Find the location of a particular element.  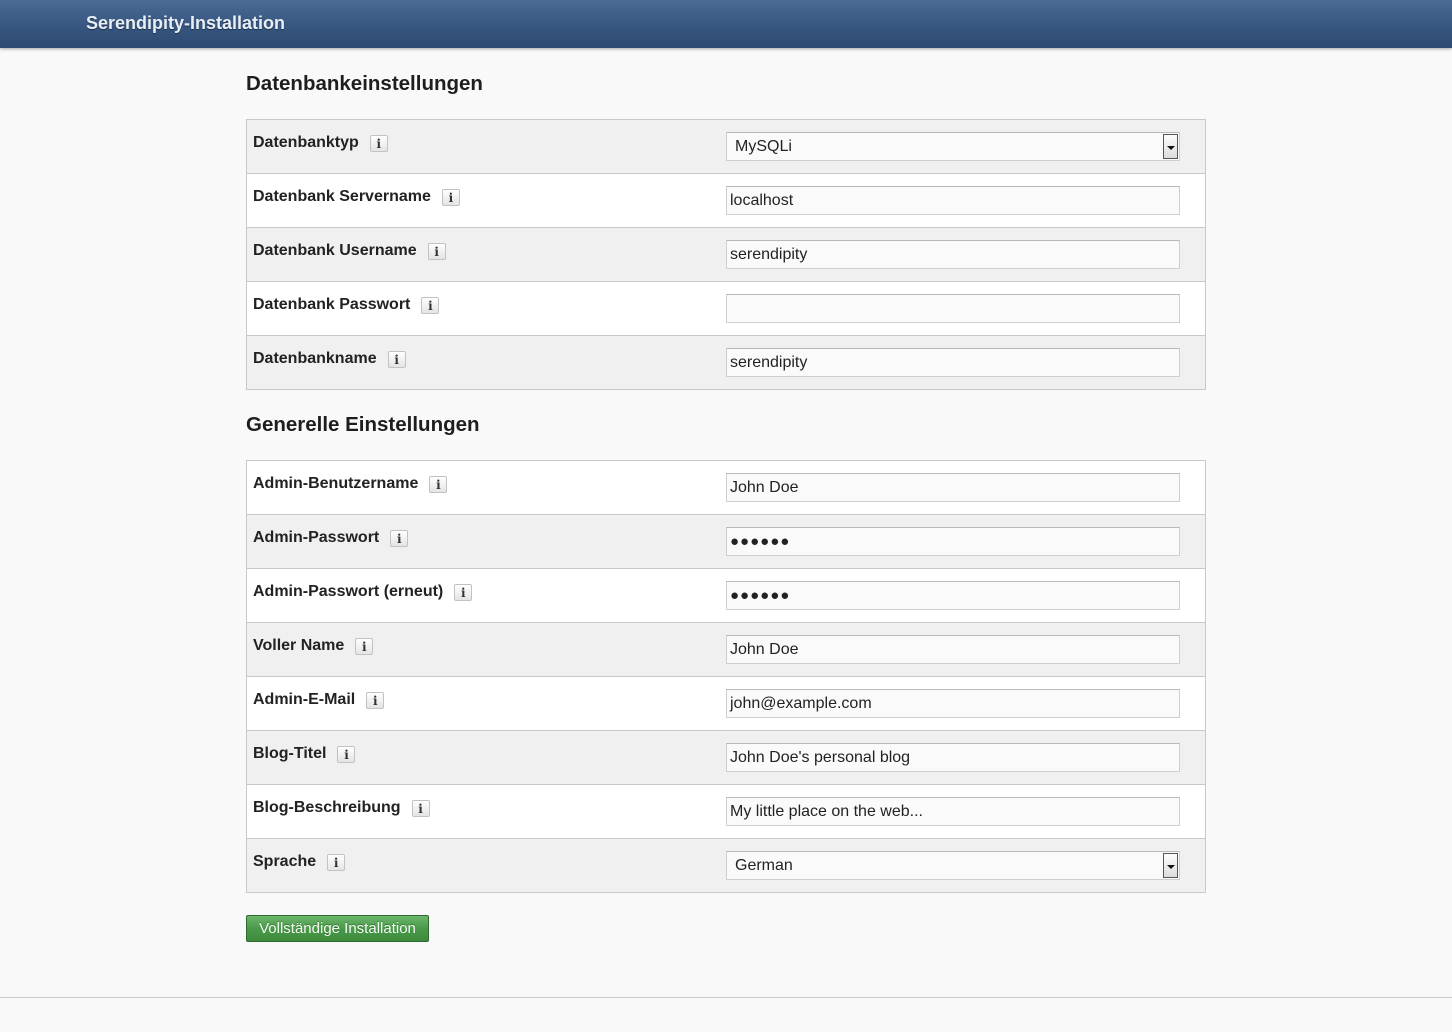

form-row-admin-password-repeat: Admin-Passwort (erneut) i ●●●●●● is located at coordinates (726, 595).